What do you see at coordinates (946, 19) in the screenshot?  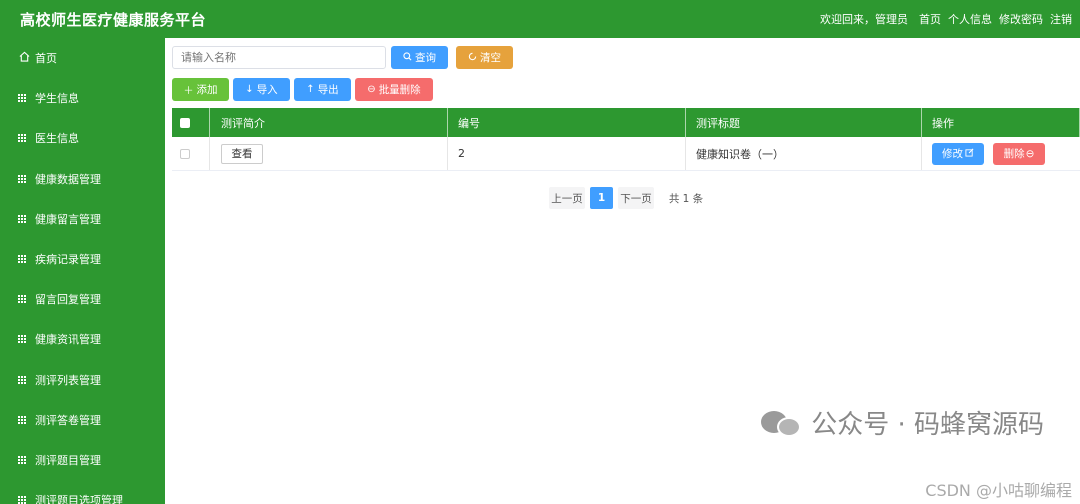 I see `top-nav: 欢迎回来，管理员 首页 个人信息 修改密码 注销` at bounding box center [946, 19].